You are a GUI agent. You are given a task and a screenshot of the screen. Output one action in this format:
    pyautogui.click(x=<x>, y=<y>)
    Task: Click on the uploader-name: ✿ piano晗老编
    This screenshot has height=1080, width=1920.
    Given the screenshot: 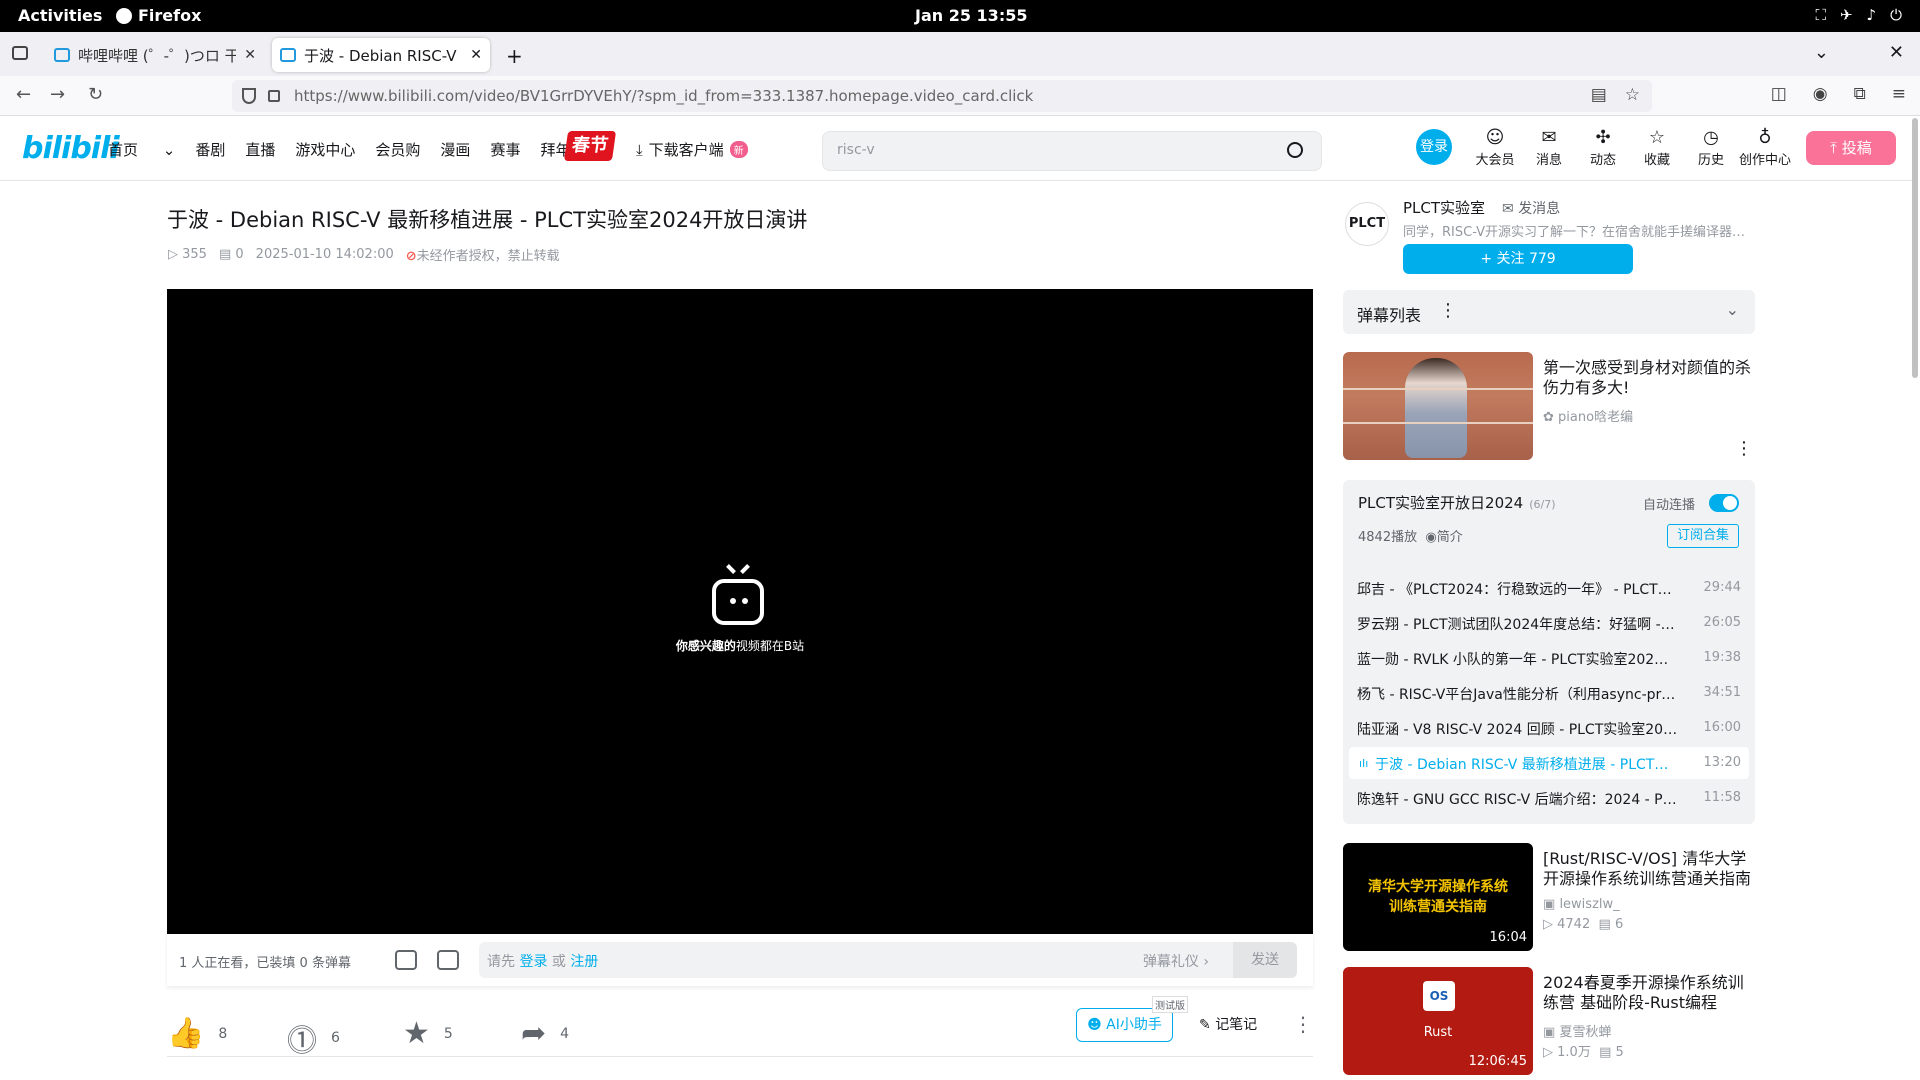 What is the action you would take?
    pyautogui.click(x=1588, y=415)
    